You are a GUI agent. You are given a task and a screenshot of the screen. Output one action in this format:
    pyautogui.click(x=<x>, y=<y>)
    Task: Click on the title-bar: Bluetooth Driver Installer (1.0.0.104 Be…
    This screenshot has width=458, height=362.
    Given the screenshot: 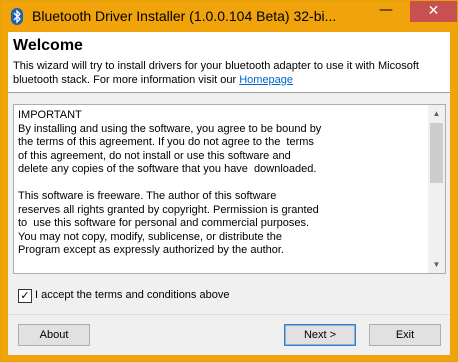 What is the action you would take?
    pyautogui.click(x=229, y=16)
    